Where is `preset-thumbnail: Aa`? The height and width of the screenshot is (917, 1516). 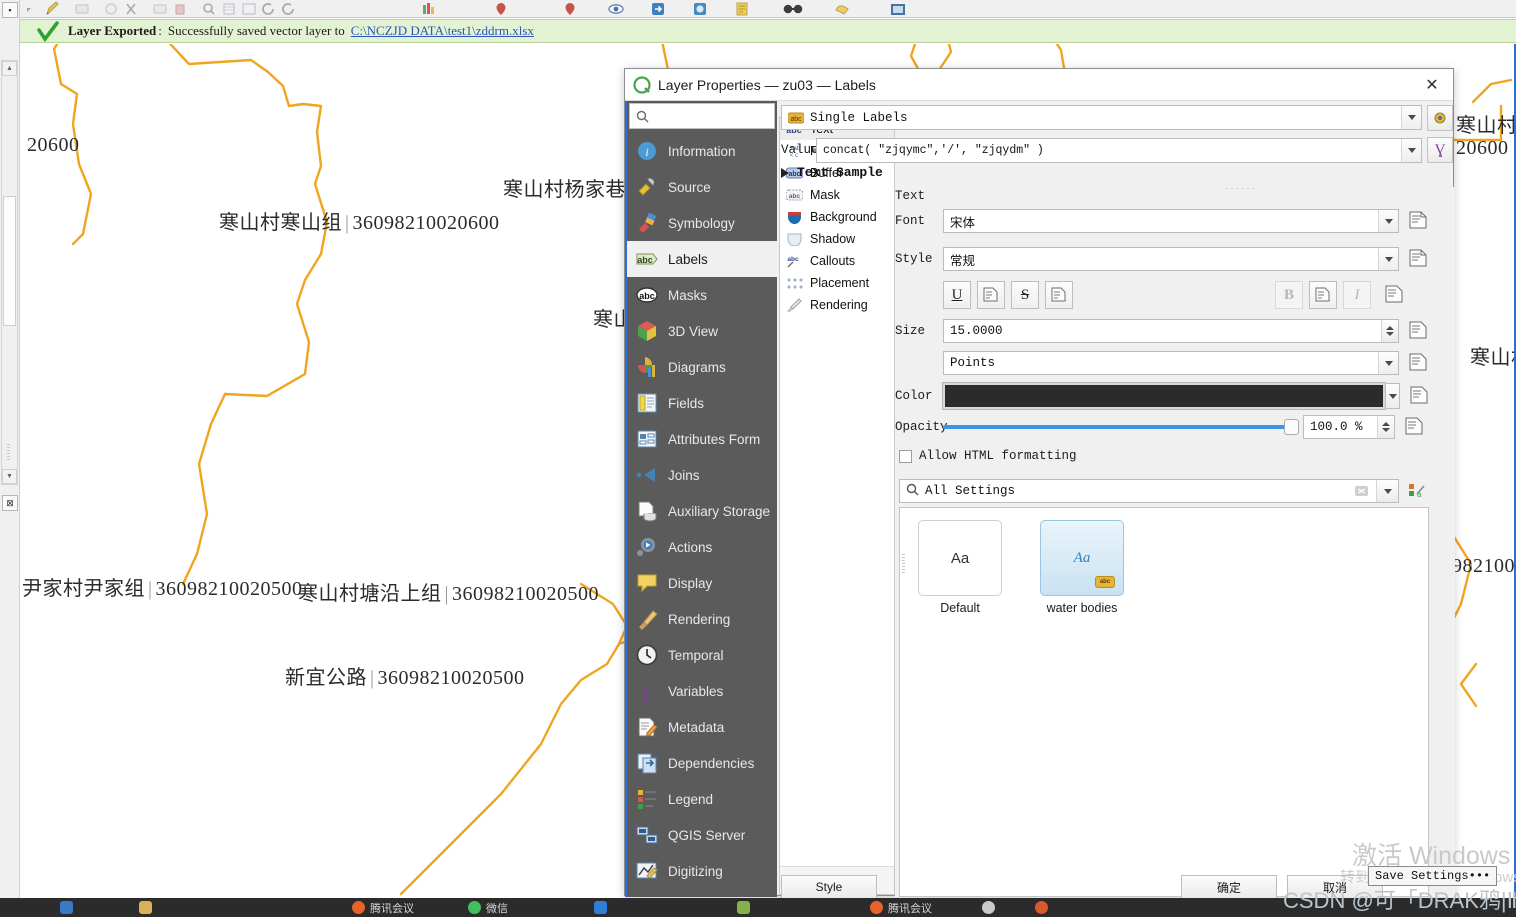
preset-thumbnail: Aa is located at coordinates (960, 558).